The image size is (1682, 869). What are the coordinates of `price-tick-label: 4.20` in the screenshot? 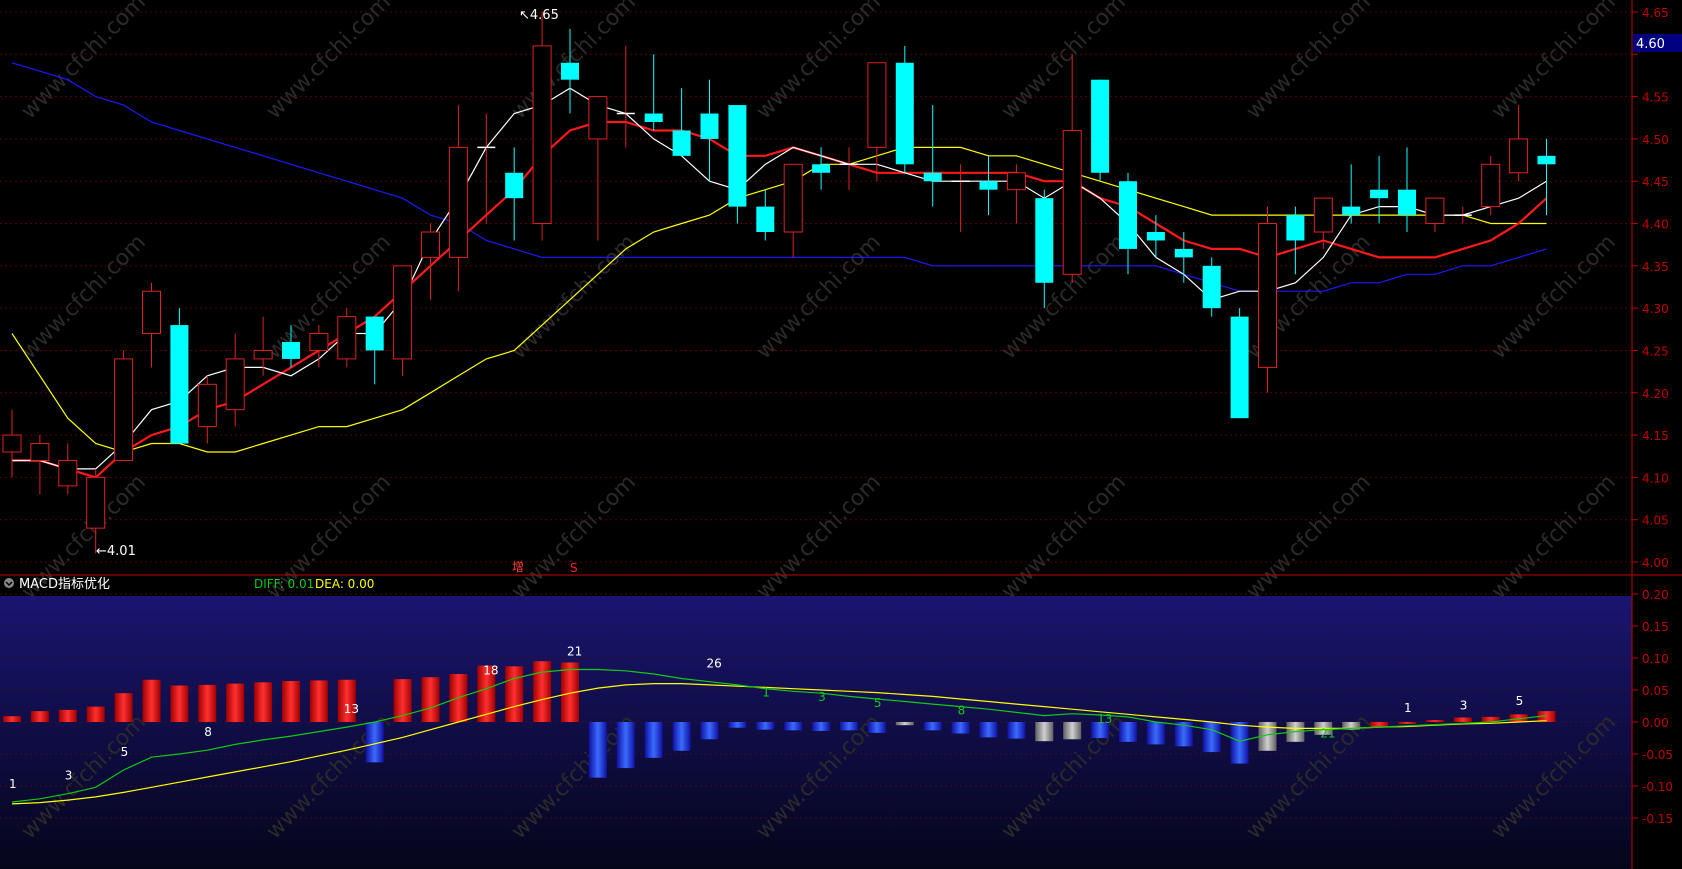 It's located at (1655, 394).